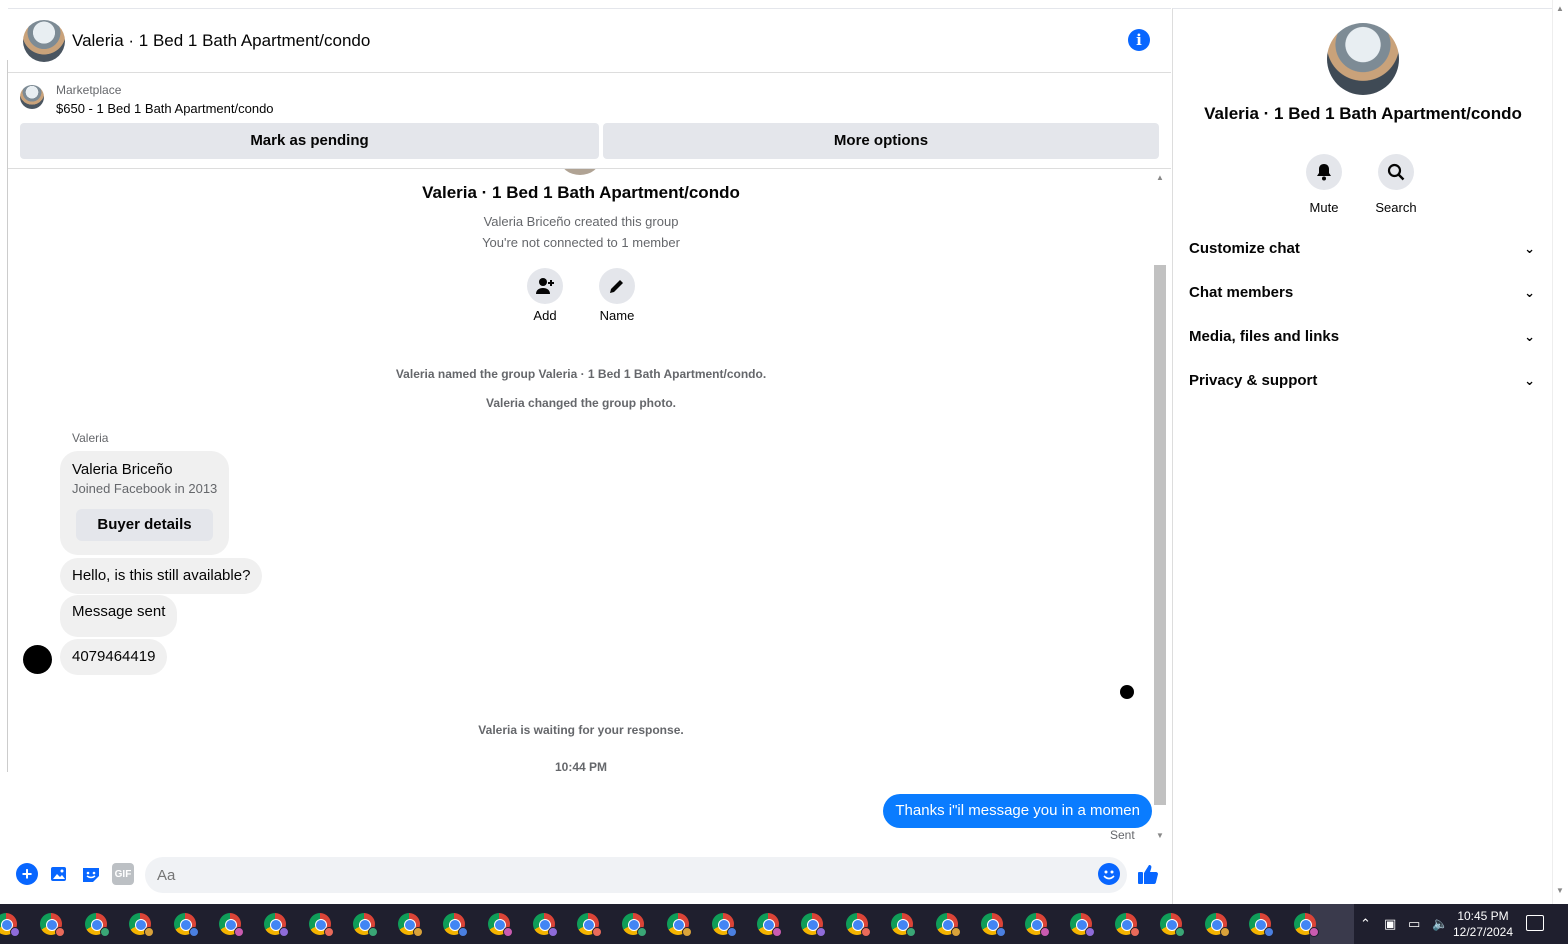 The width and height of the screenshot is (1568, 944). Describe the element at coordinates (1244, 248) in the screenshot. I see `section-label: Customize chat` at that location.